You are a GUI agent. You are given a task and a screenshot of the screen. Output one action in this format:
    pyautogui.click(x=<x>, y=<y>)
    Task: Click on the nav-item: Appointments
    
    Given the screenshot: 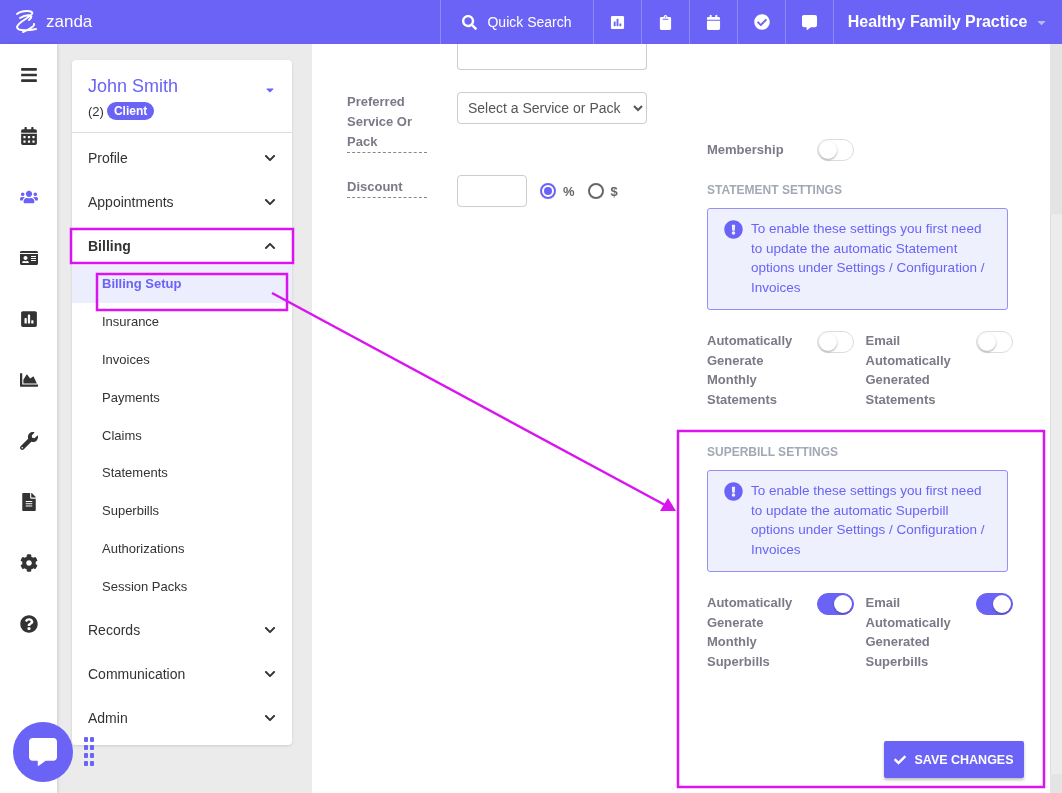 What is the action you would take?
    pyautogui.click(x=182, y=199)
    